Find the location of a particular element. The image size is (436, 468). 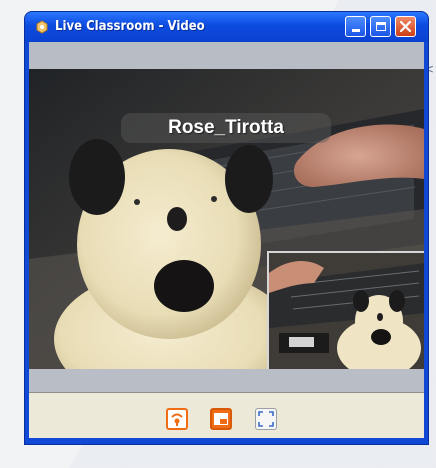

maximize-icon is located at coordinates (380, 26).